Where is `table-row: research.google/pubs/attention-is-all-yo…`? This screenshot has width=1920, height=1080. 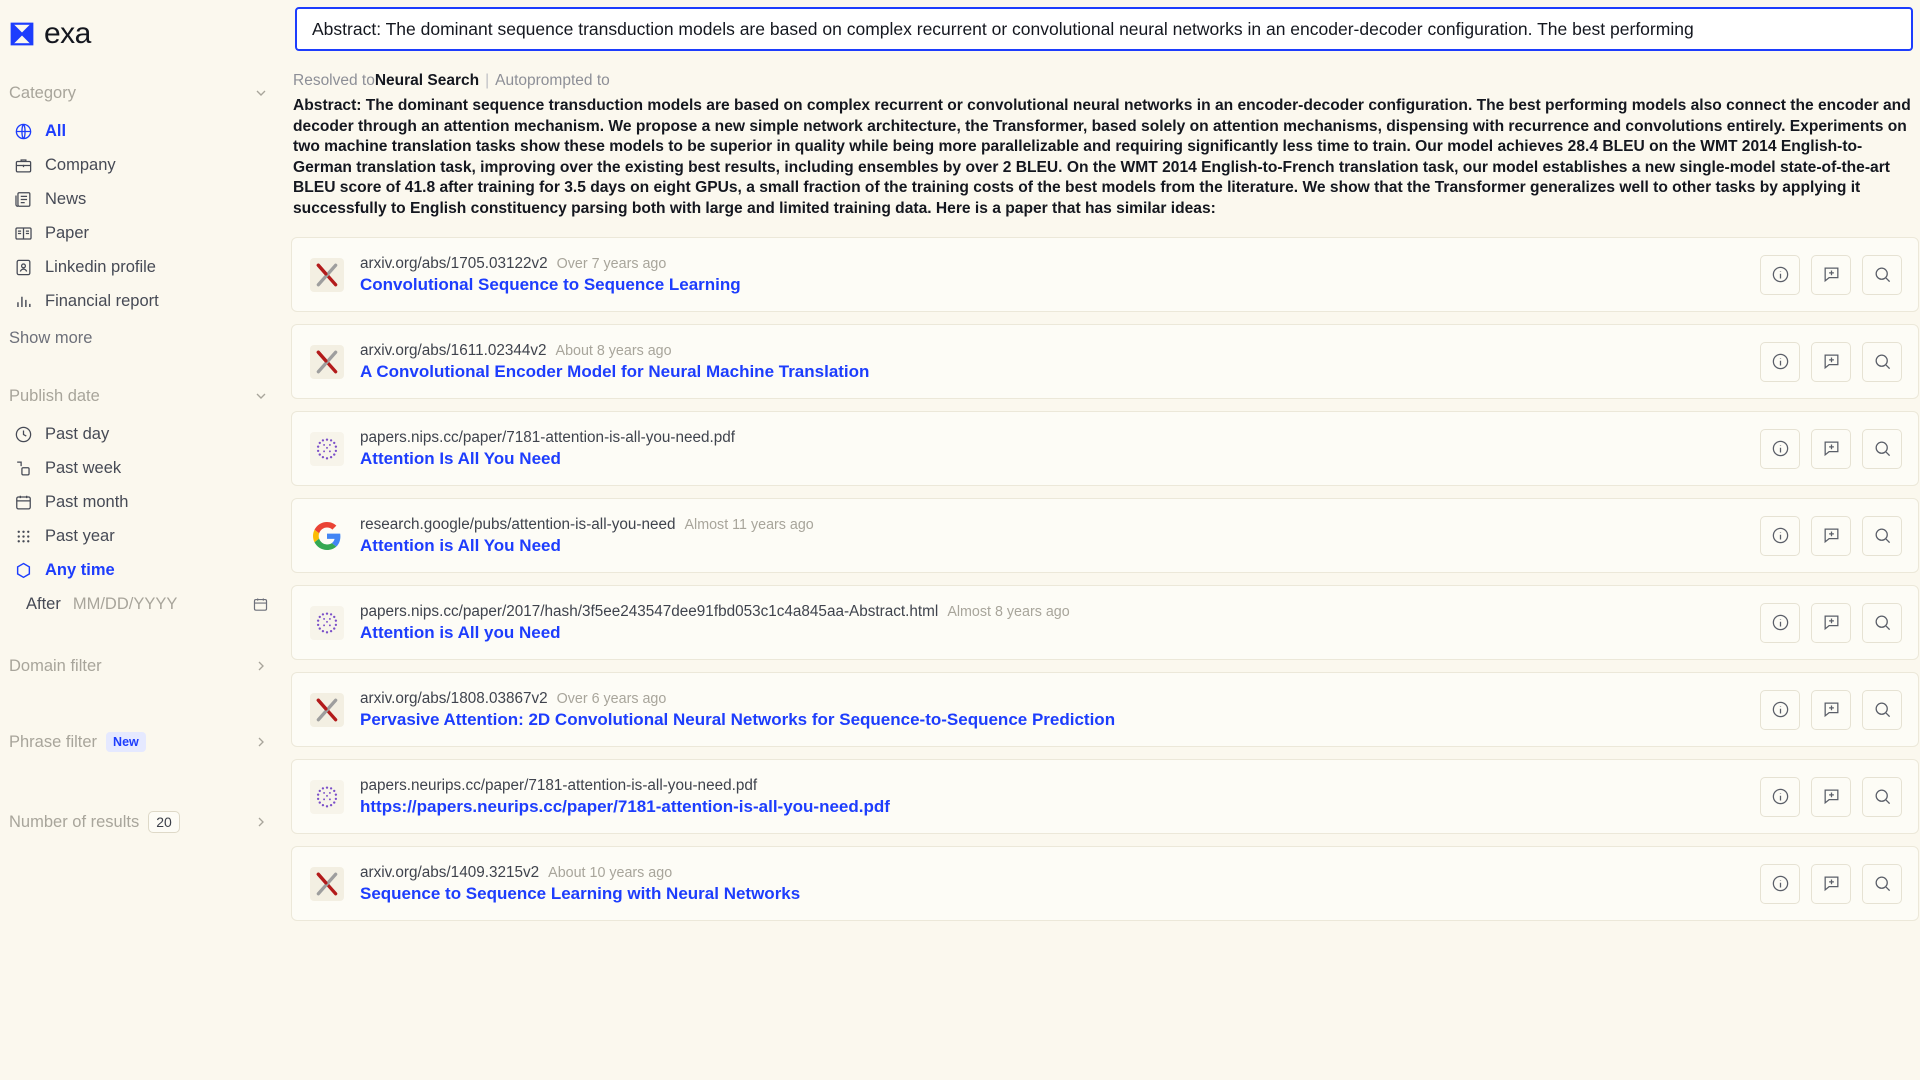
table-row: research.google/pubs/attention-is-all-yo… is located at coordinates (1105, 535).